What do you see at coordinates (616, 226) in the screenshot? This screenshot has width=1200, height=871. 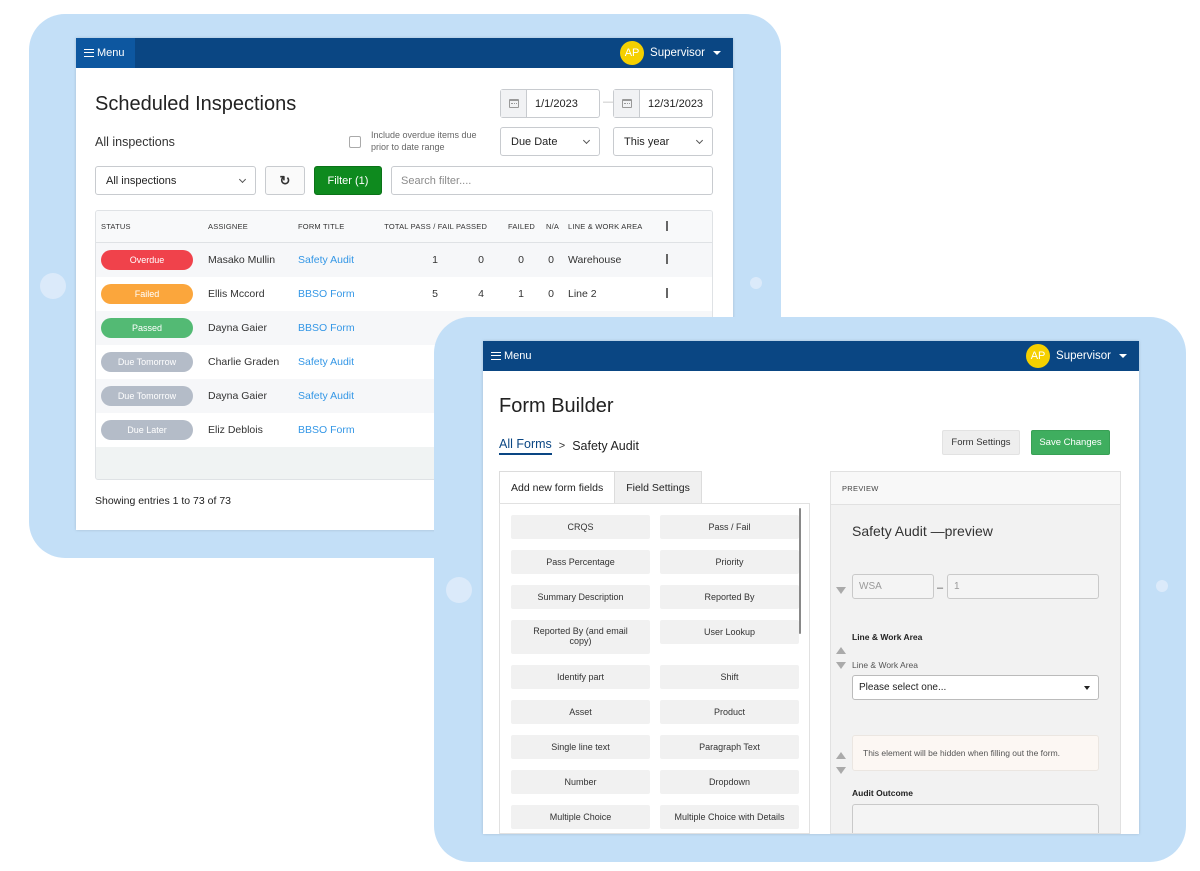 I see `column-header-line-work-area: LINE & WORK AREA` at bounding box center [616, 226].